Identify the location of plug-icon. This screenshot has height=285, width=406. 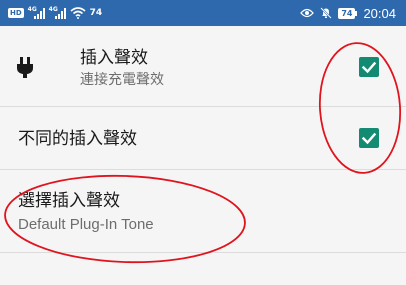
(25, 67).